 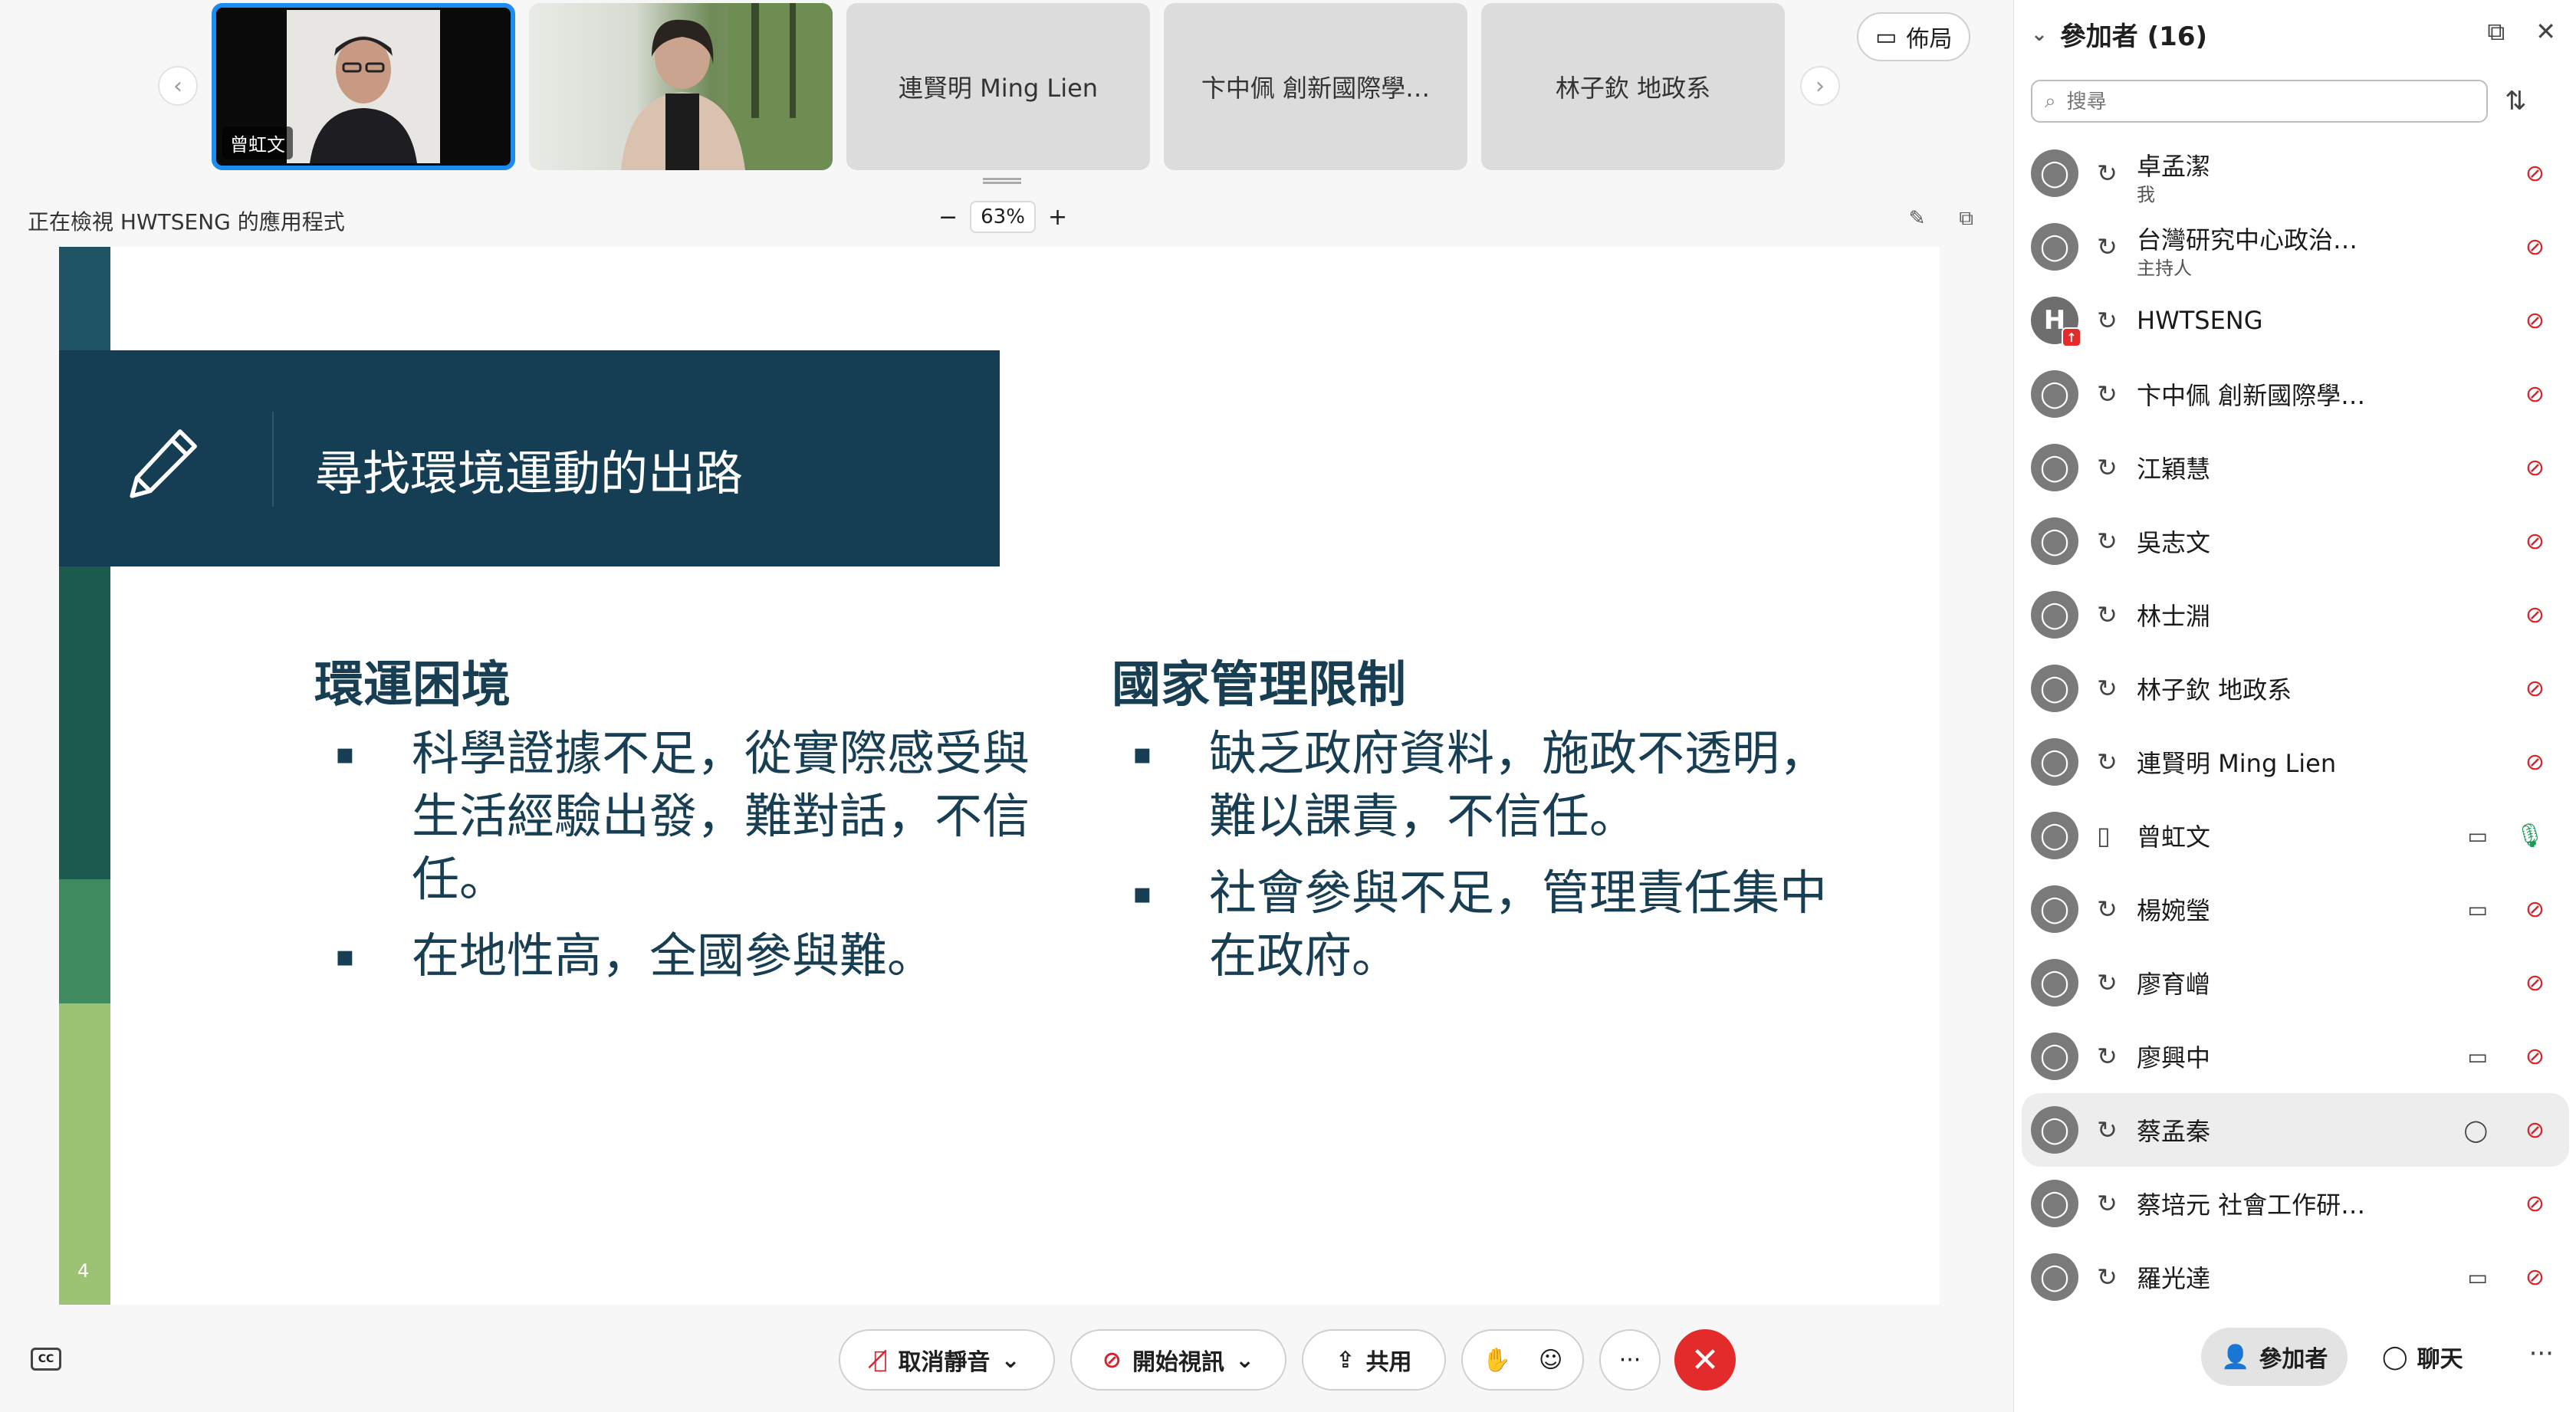 What do you see at coordinates (46, 1359) in the screenshot?
I see `closed-captions-button: CC` at bounding box center [46, 1359].